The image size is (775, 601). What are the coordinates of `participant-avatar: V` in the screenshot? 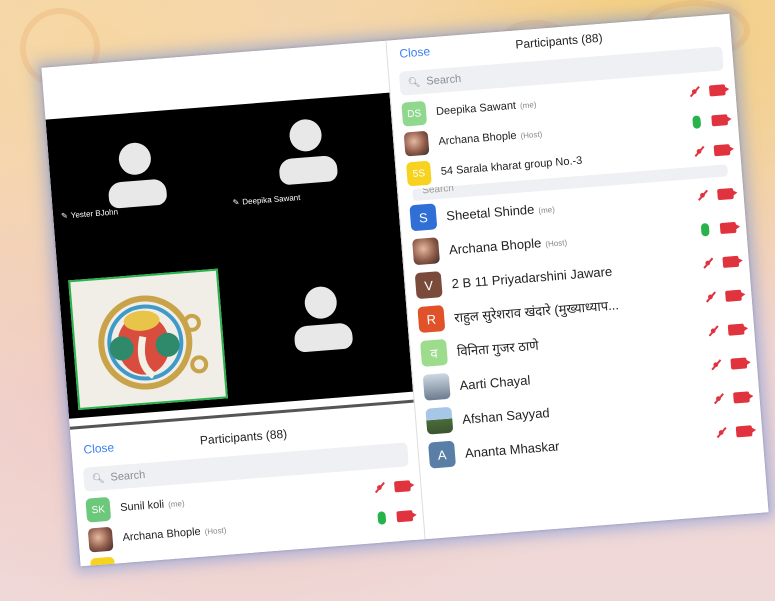 It's located at (428, 285).